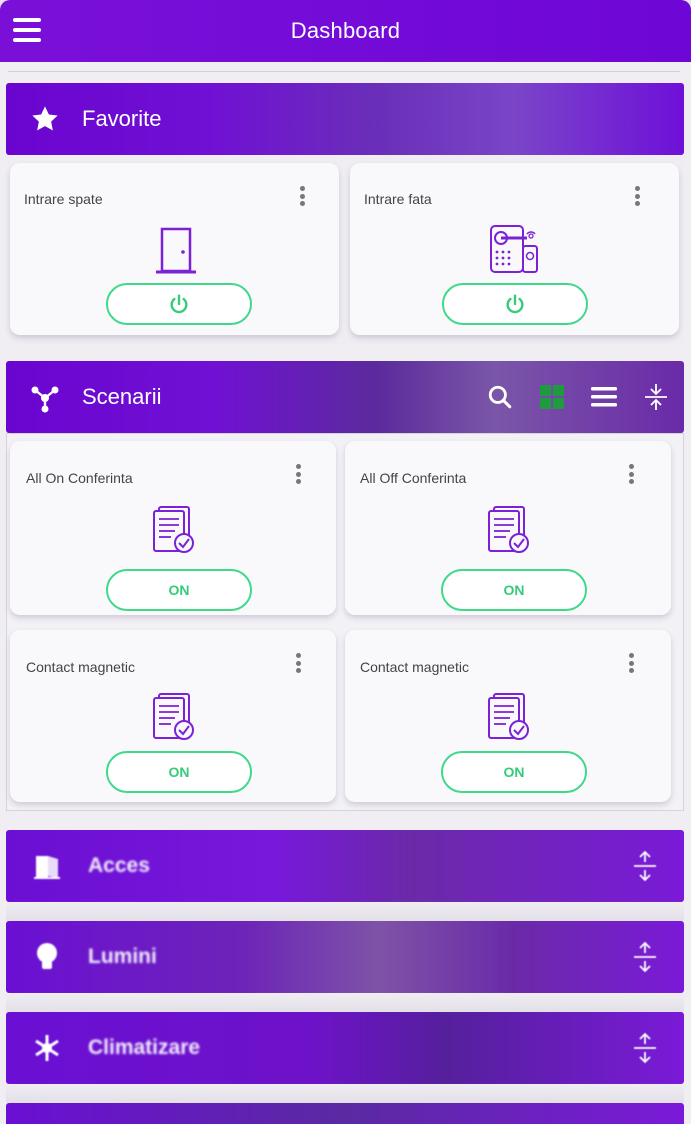 This screenshot has width=691, height=1124. What do you see at coordinates (45, 397) in the screenshot?
I see `scene-network-icon` at bounding box center [45, 397].